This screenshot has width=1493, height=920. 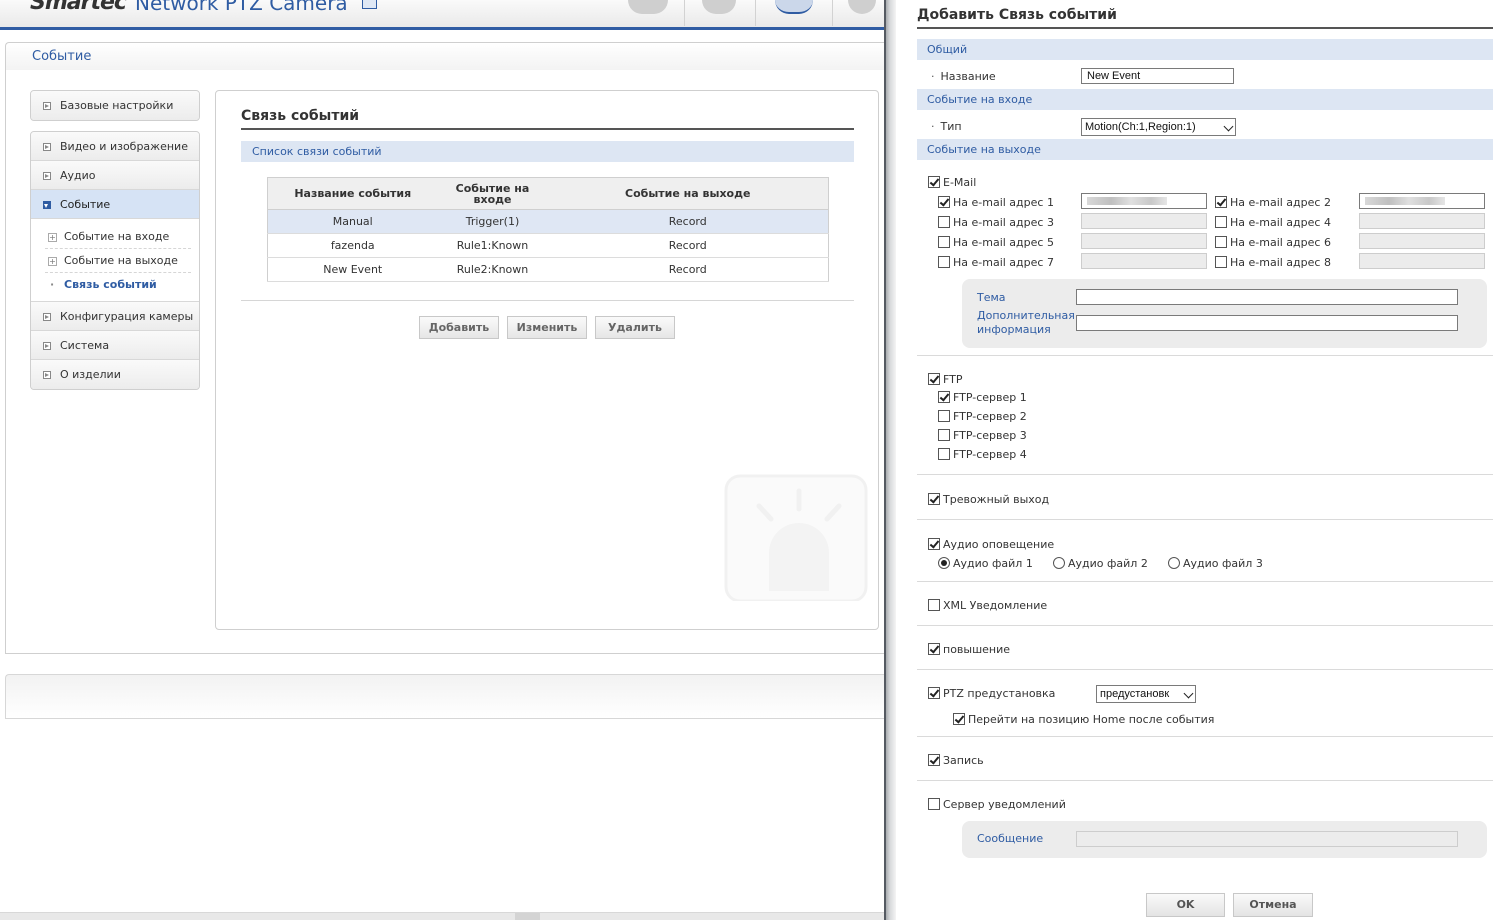 I want to click on table-row: fazenda Rule1:Known Record, so click(x=548, y=245).